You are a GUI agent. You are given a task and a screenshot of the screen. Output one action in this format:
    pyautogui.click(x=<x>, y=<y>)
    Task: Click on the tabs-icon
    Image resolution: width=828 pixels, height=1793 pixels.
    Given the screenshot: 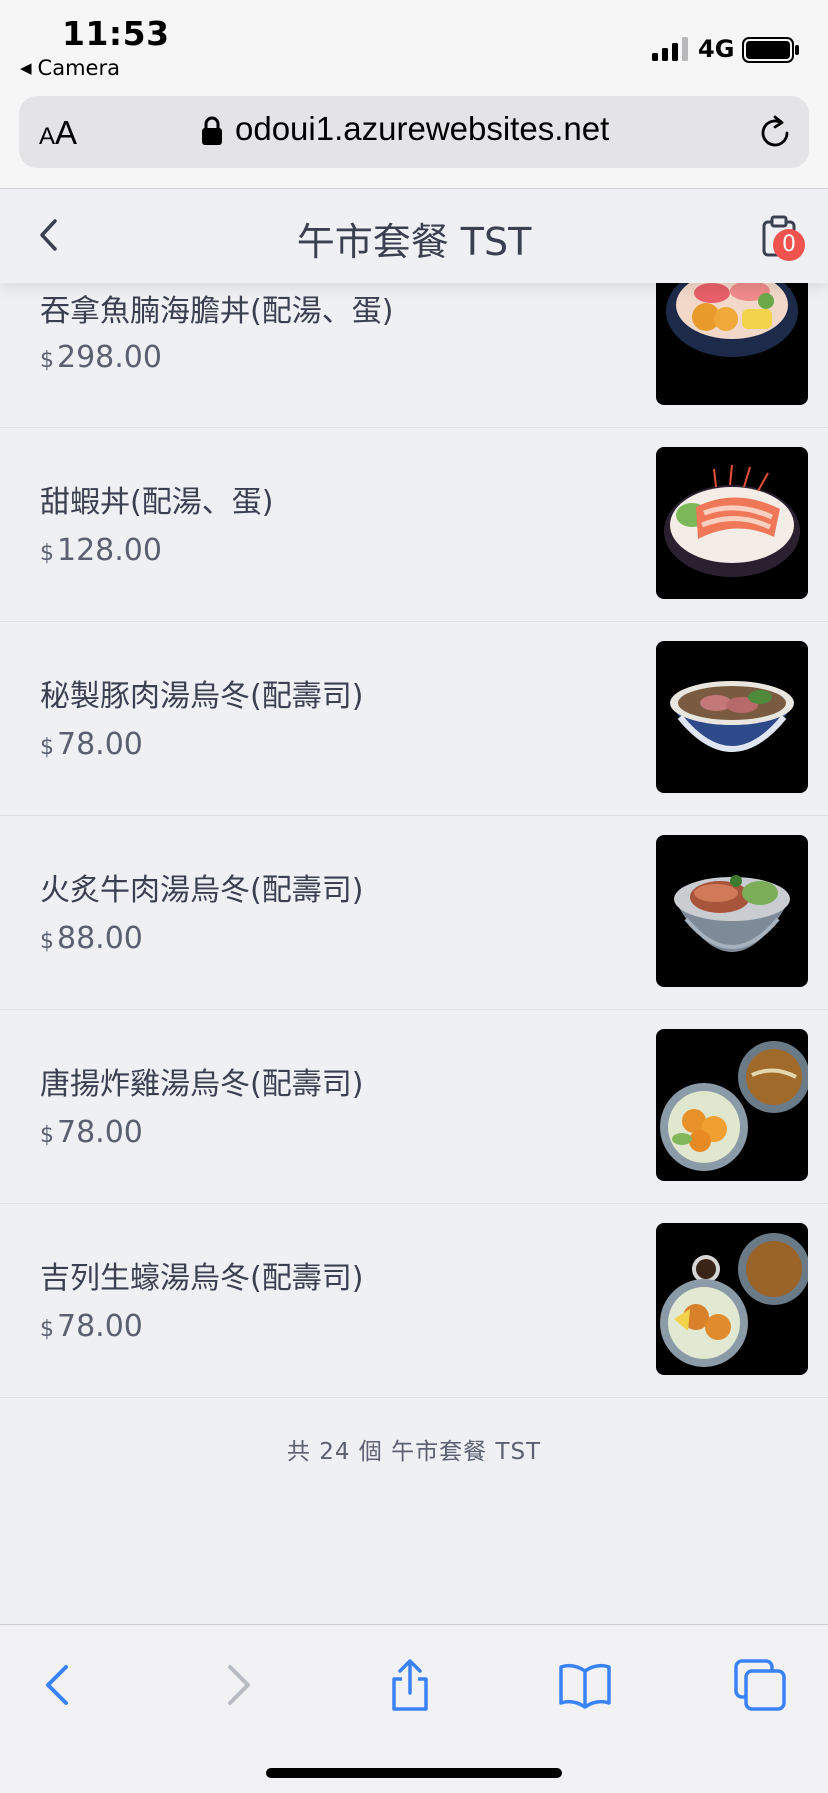 What is the action you would take?
    pyautogui.click(x=760, y=1685)
    